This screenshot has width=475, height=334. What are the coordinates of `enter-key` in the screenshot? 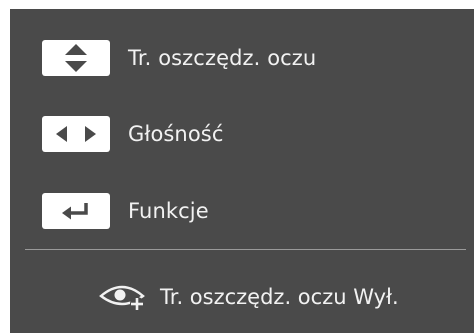 It's located at (76, 211).